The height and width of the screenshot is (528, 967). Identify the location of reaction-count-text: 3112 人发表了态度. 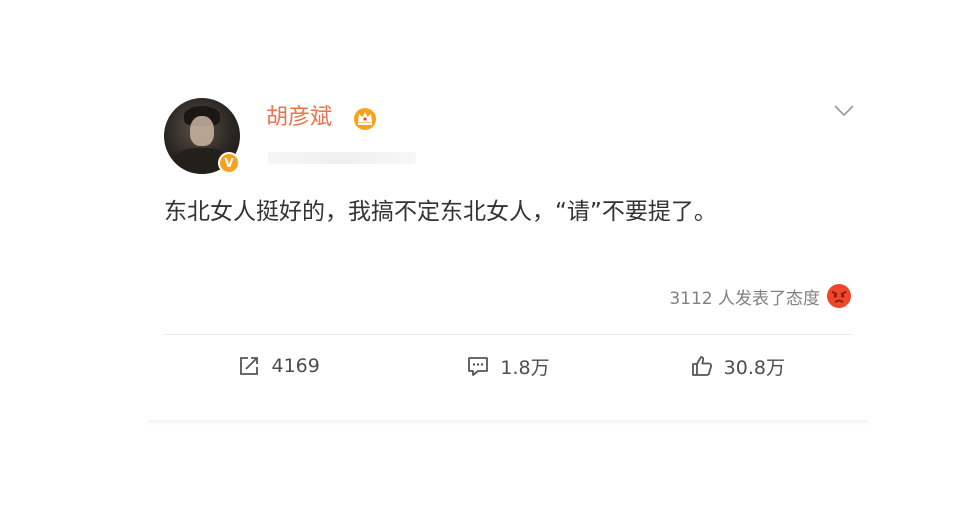
(744, 298).